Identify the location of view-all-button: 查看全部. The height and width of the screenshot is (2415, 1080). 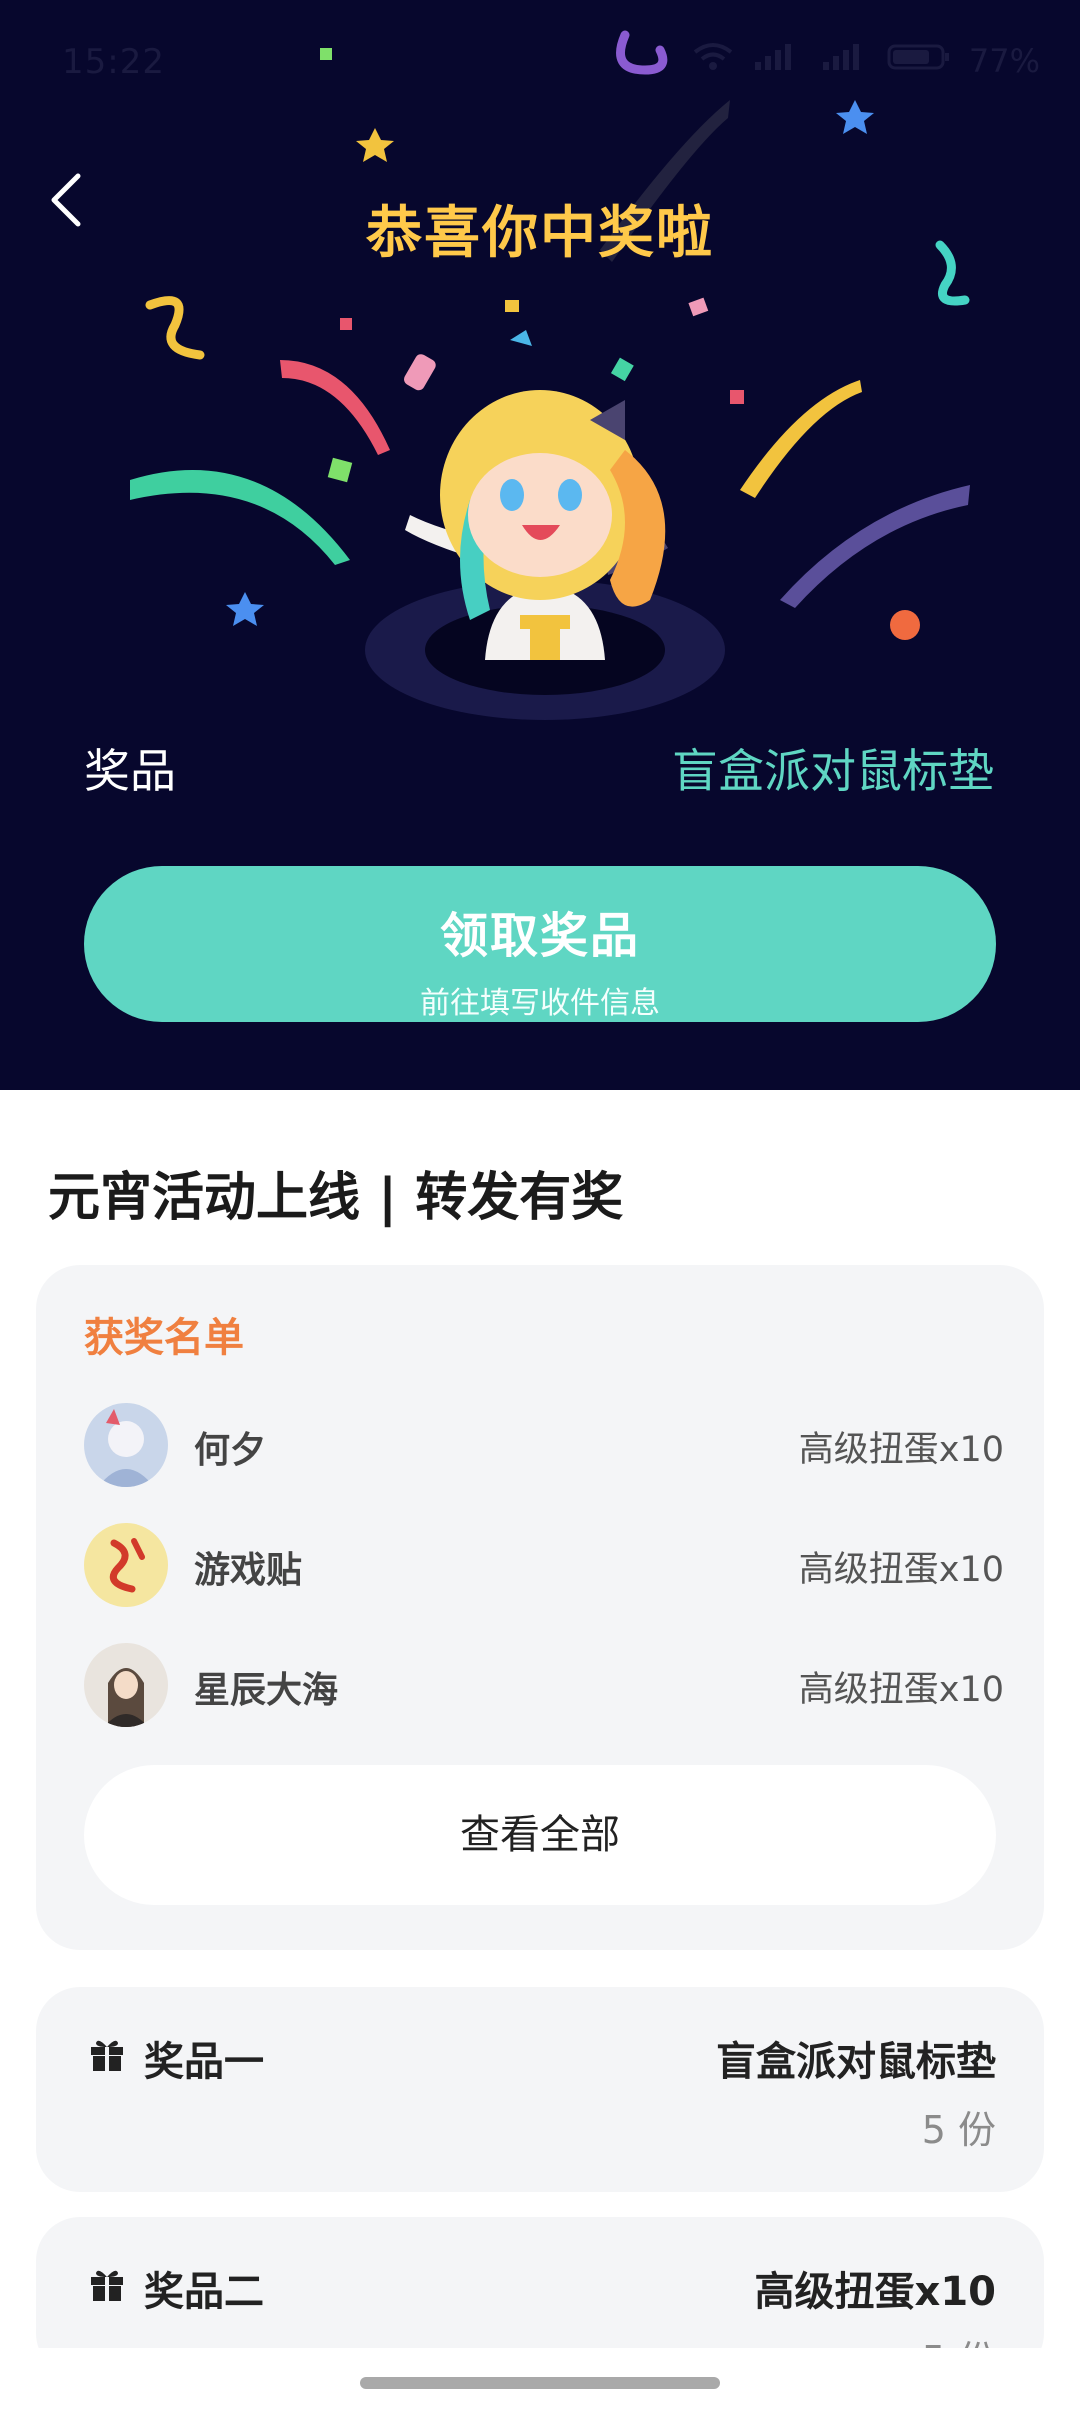
(540, 1835).